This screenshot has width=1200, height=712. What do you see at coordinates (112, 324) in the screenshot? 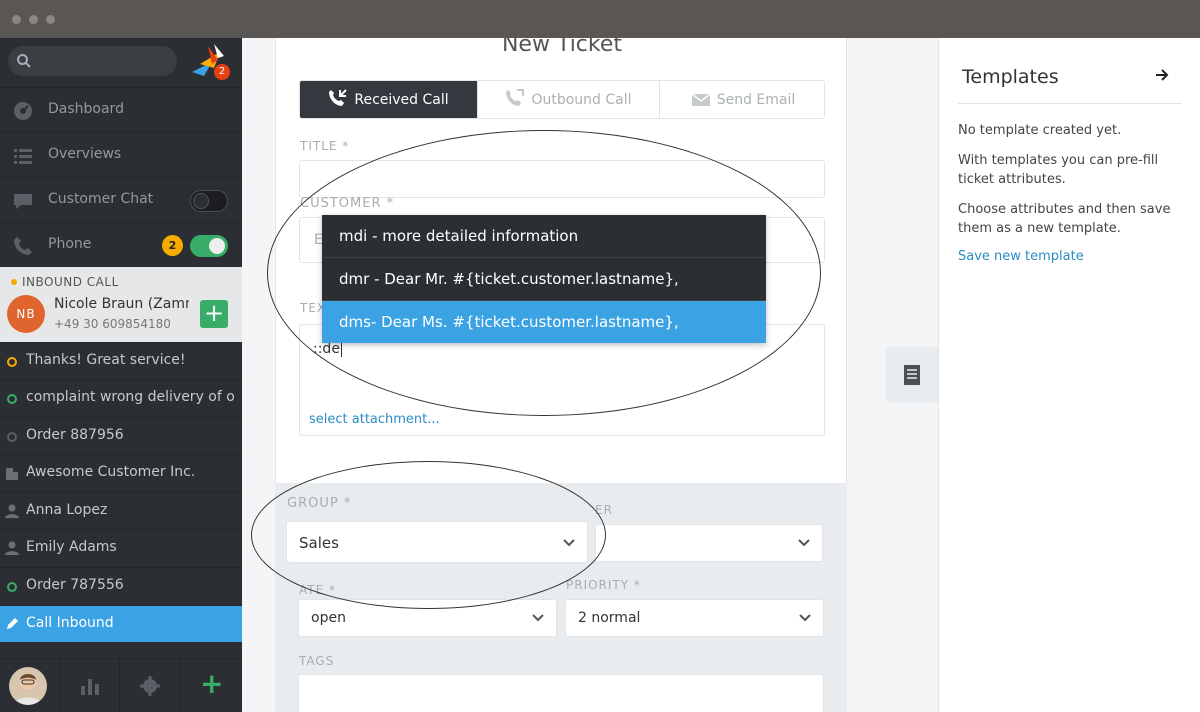
I see `caller-number: +49 30 609854180` at bounding box center [112, 324].